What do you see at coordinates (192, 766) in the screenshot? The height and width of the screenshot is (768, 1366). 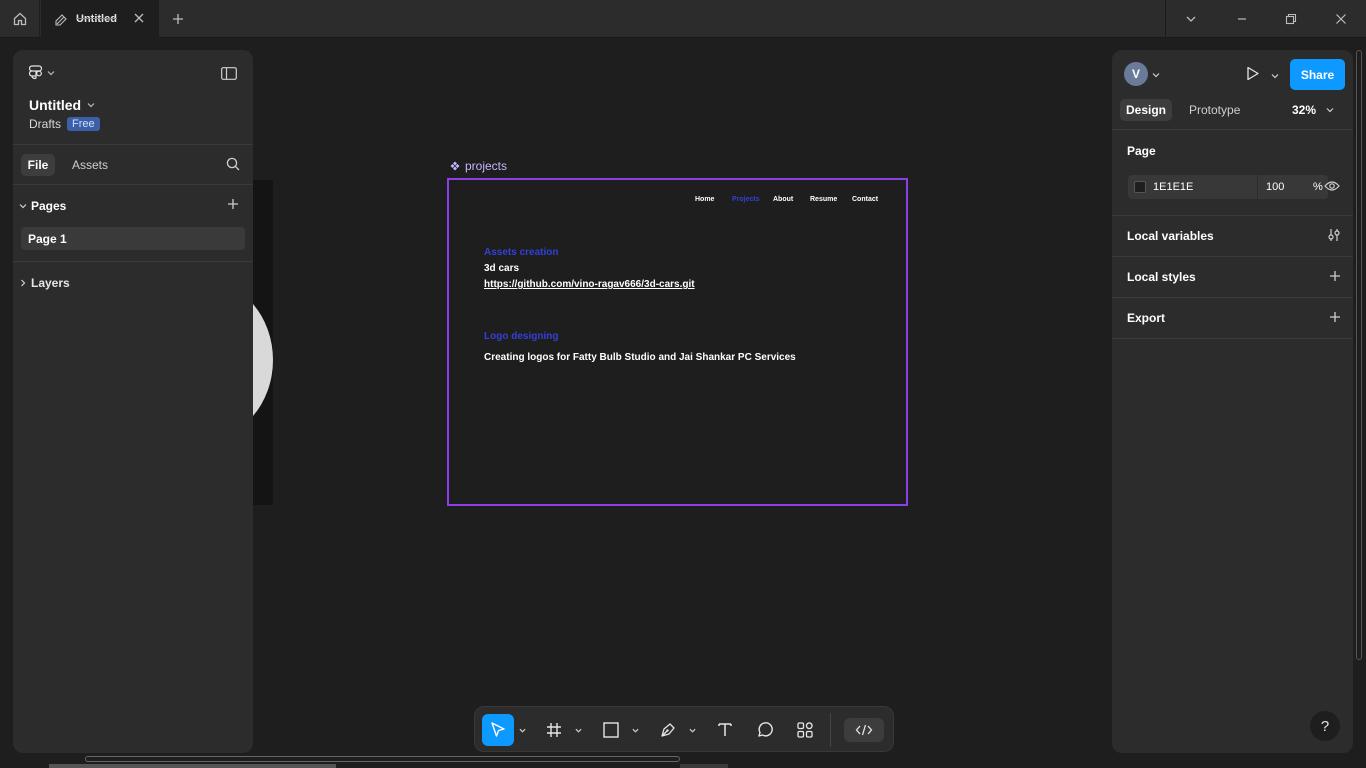 I see `scrollbar-thumb` at bounding box center [192, 766].